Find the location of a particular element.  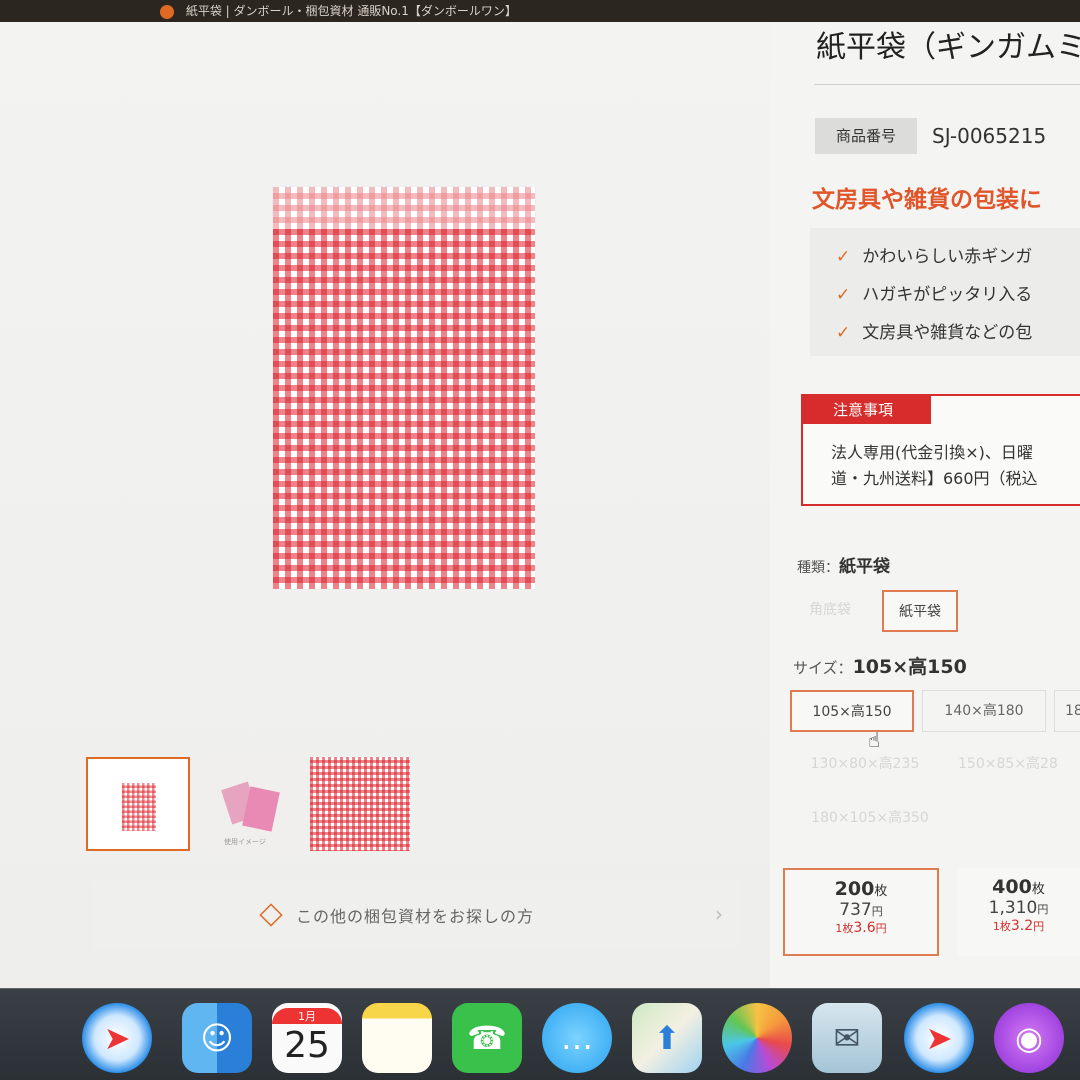

browser-tab-bar: 紙平袋 | ダンボール・梱包資材 通販No.1【ダンボールワン】 is located at coordinates (540, 11).